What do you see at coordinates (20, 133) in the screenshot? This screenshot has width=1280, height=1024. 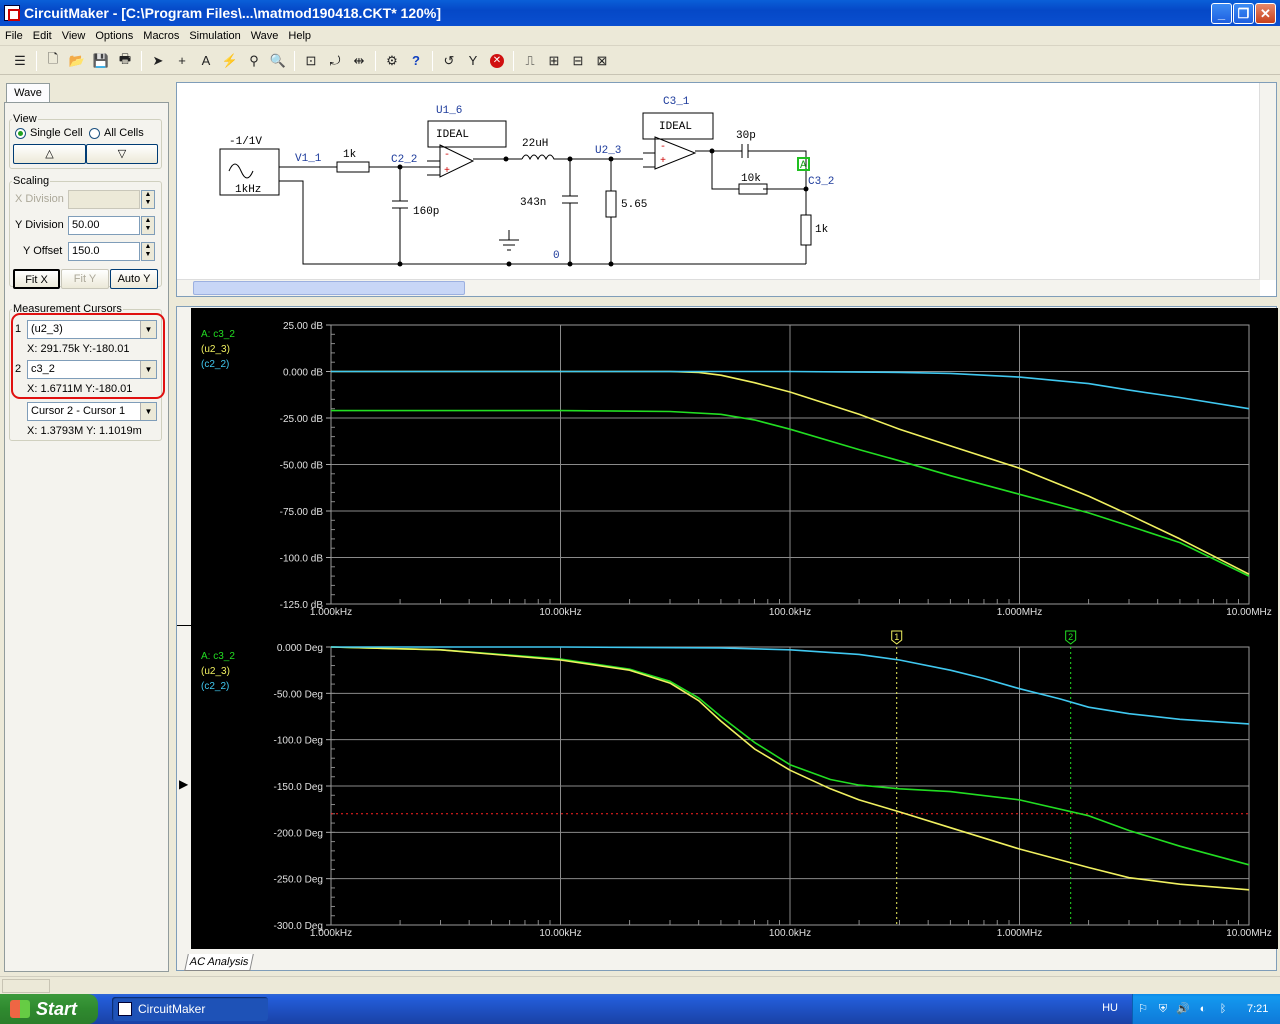 I see `radio-selected-icon` at bounding box center [20, 133].